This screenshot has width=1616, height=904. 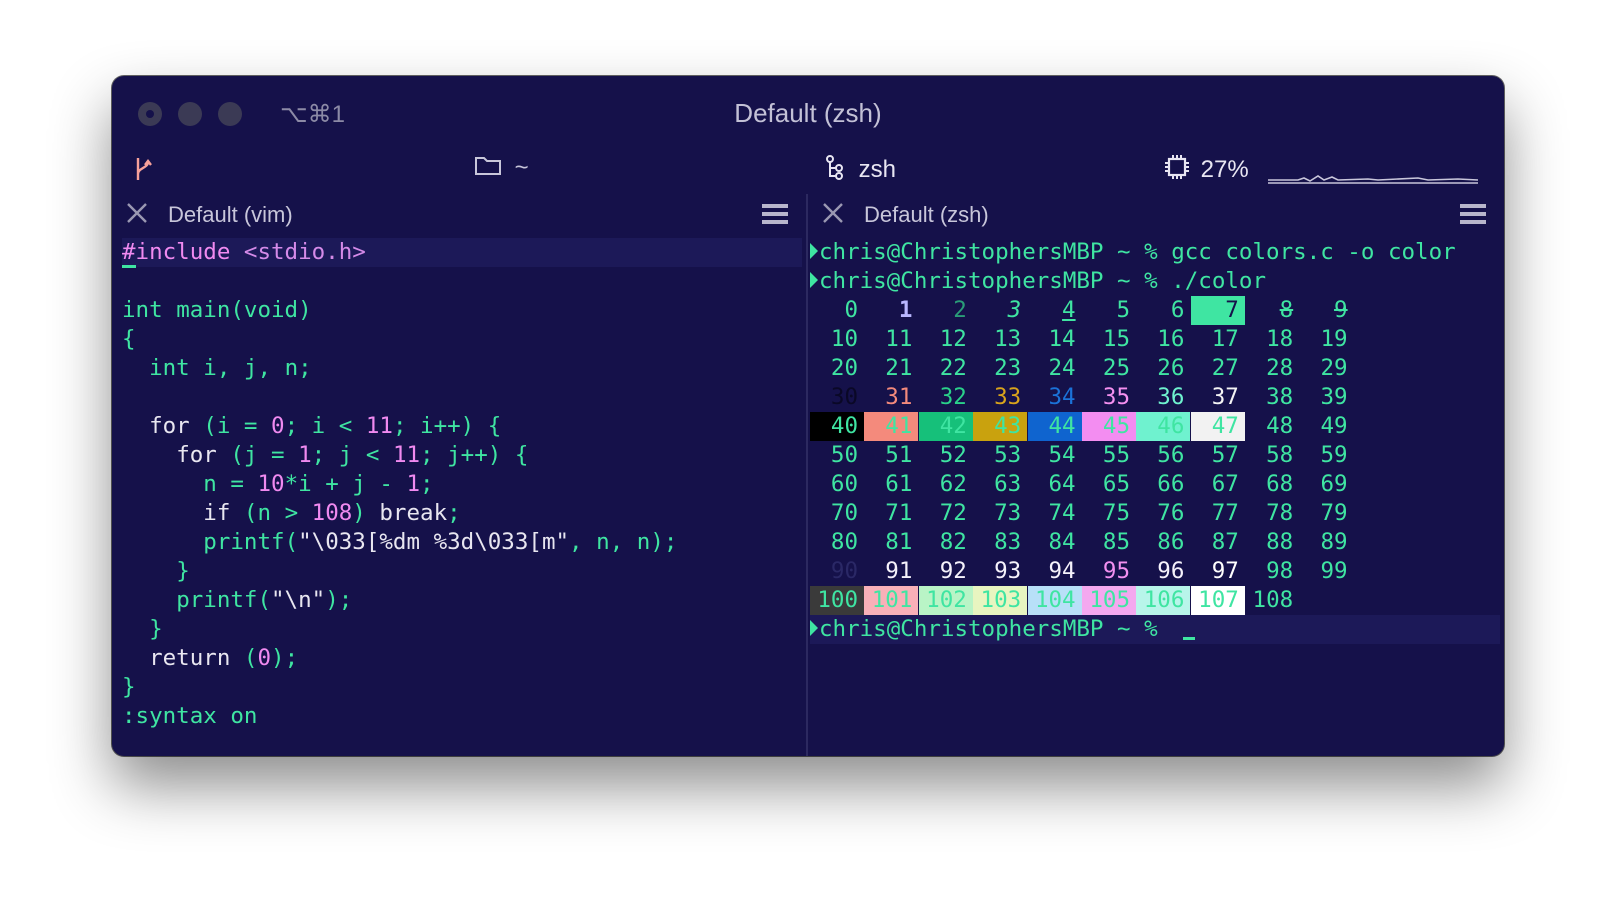 I want to click on color-code-cell: 45, so click(x=1109, y=426).